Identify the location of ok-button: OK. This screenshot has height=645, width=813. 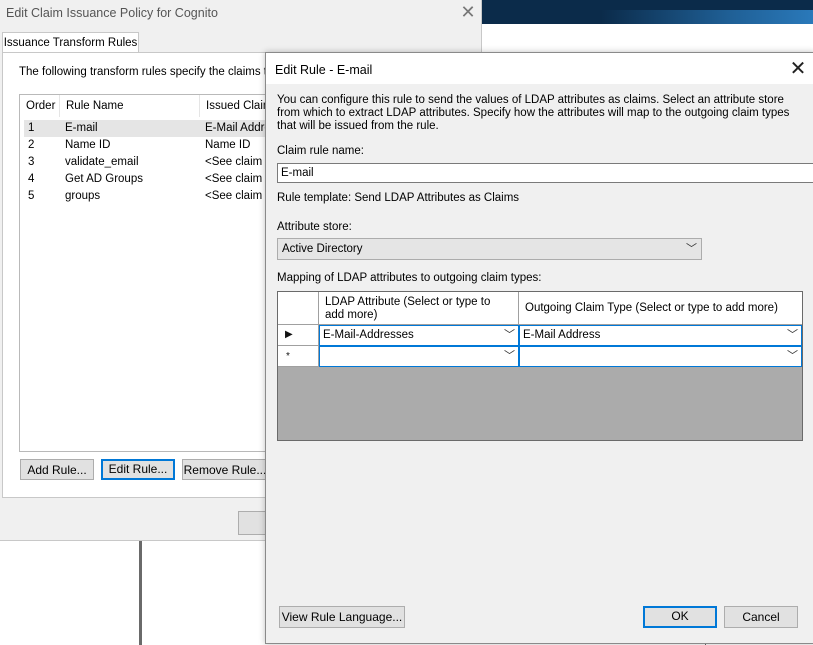
(680, 617).